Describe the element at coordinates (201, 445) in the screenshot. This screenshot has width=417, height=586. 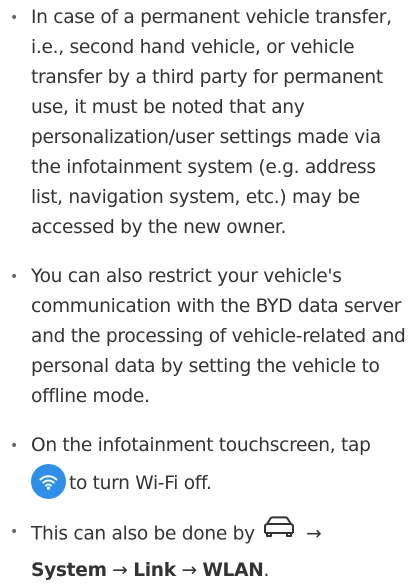
I see `bullet-text-before: On the infotainment touchscreen, tap` at that location.